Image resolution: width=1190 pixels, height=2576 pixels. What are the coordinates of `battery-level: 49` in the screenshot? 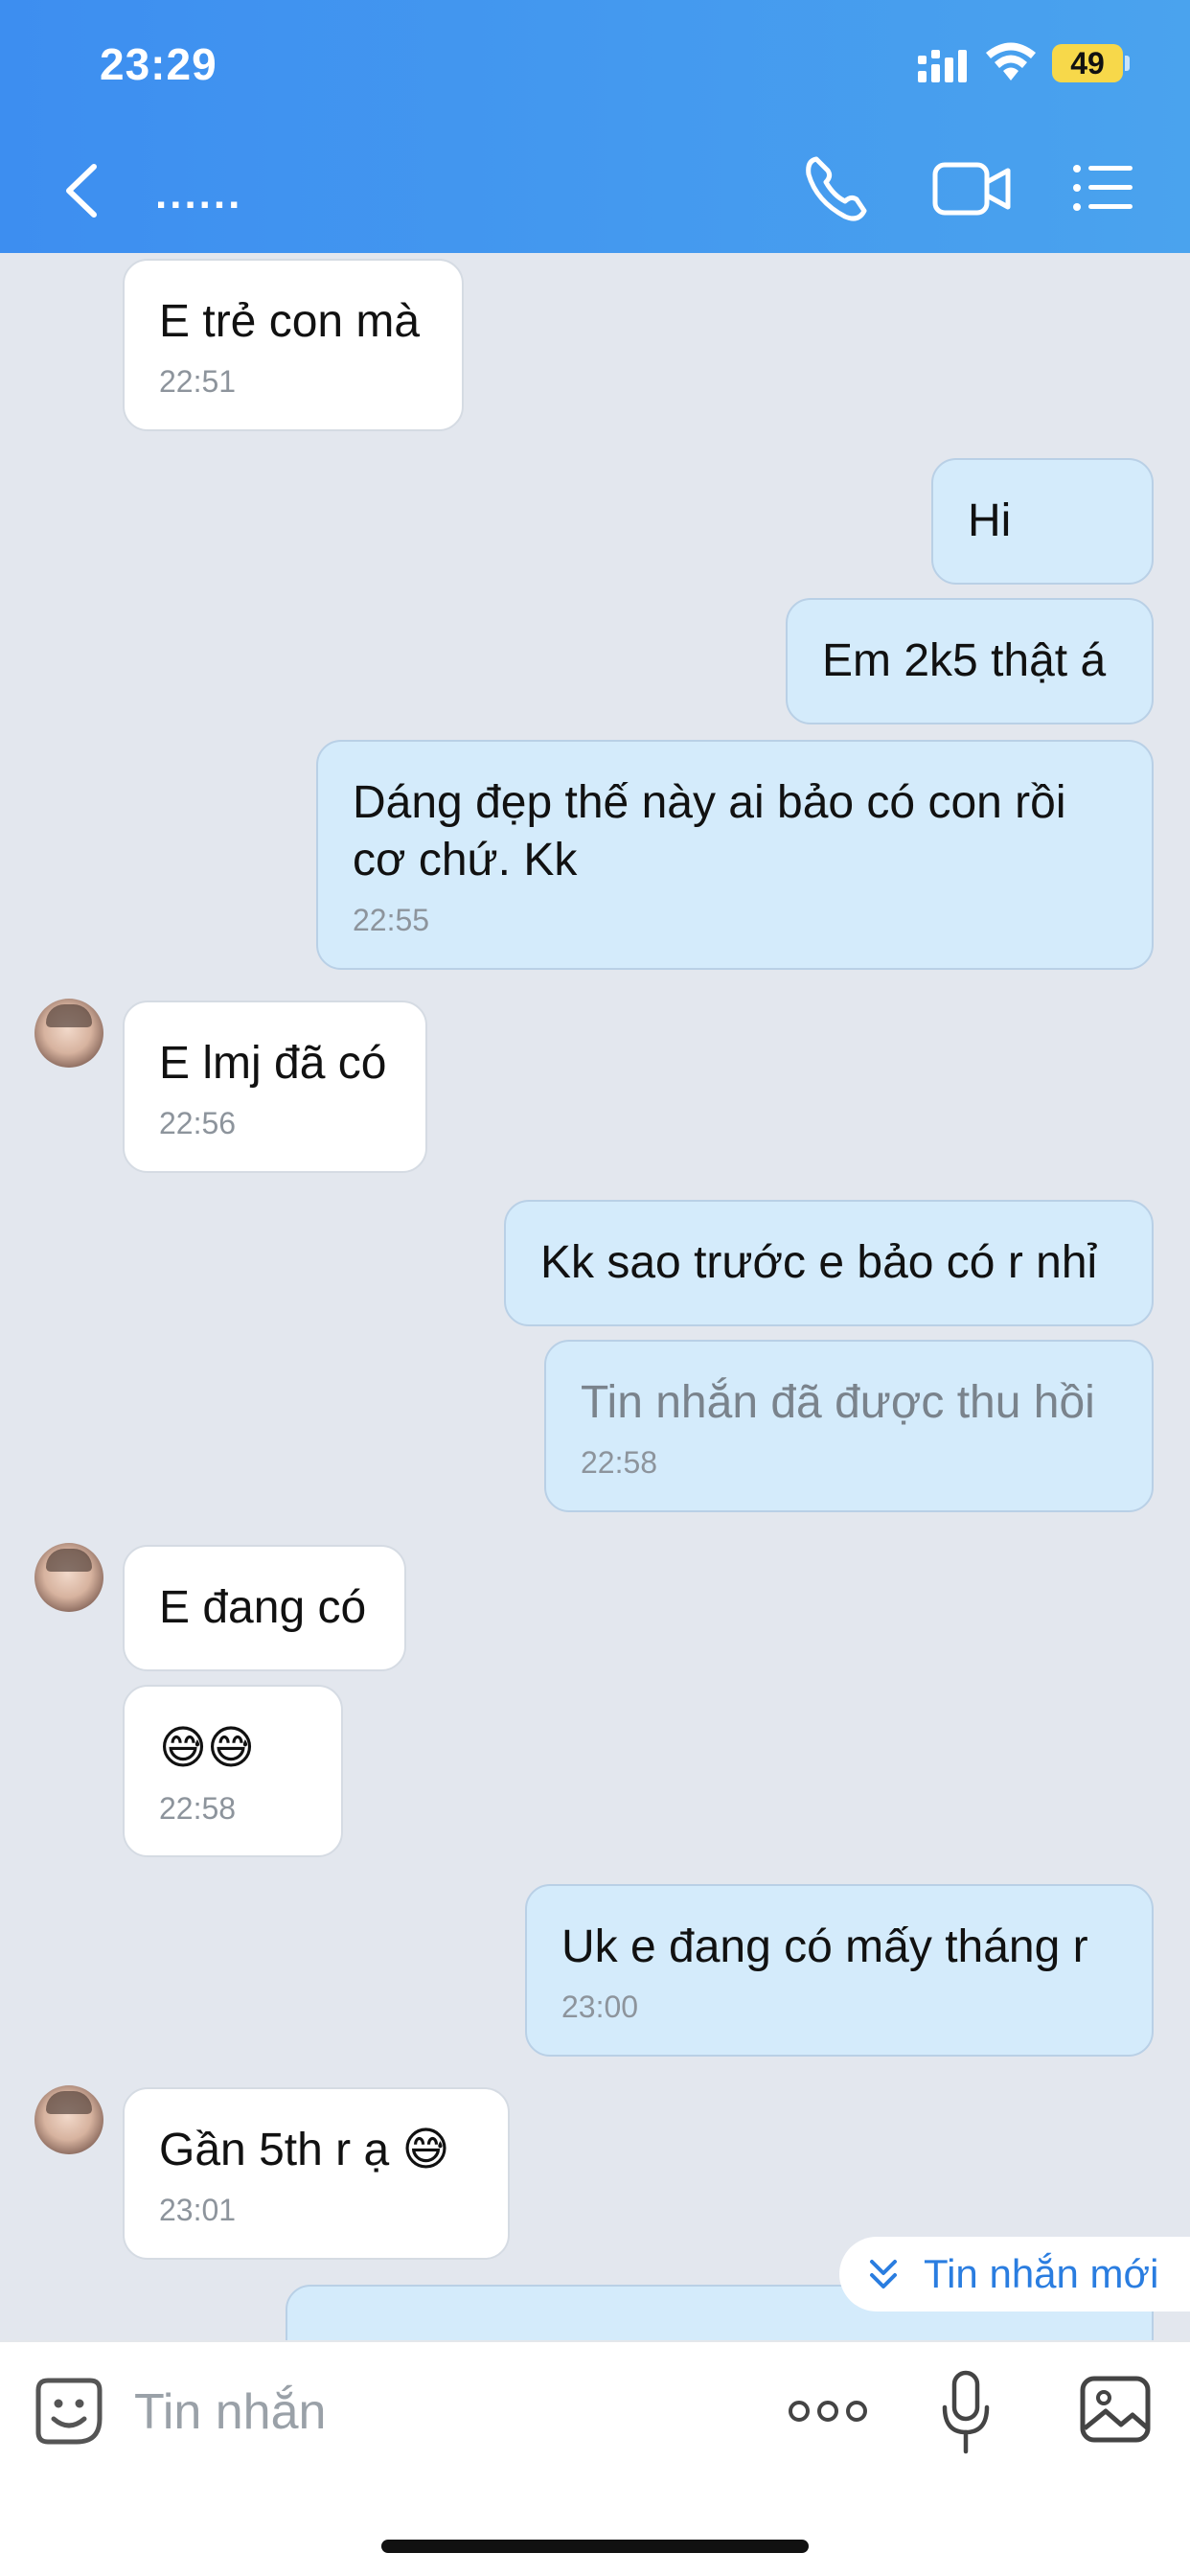 It's located at (1088, 63).